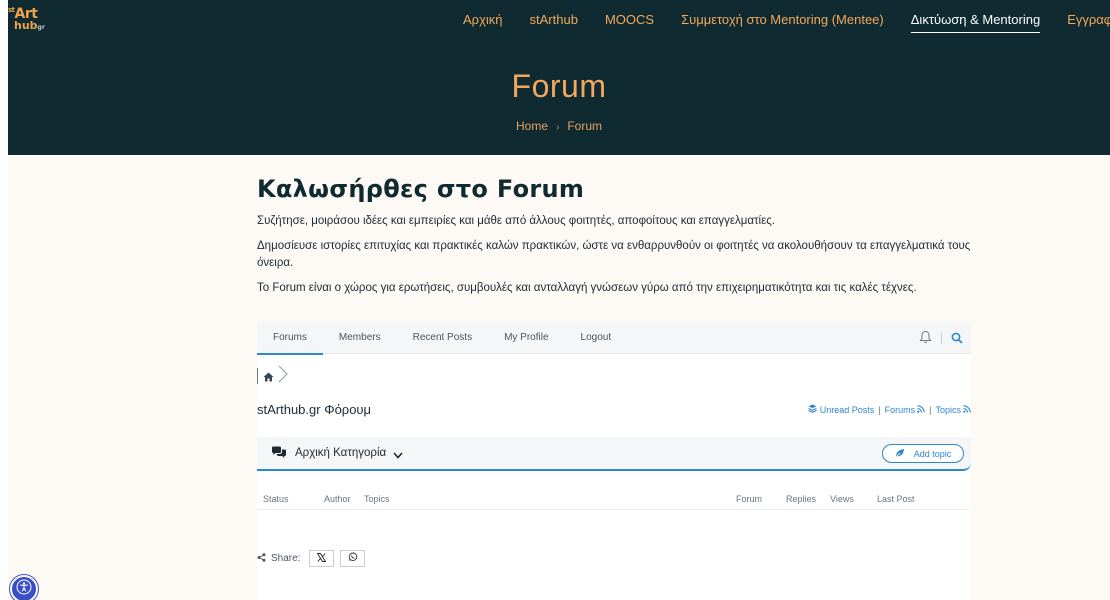 The width and height of the screenshot is (1110, 600). Describe the element at coordinates (900, 454) in the screenshot. I see `leaf-icon` at that location.